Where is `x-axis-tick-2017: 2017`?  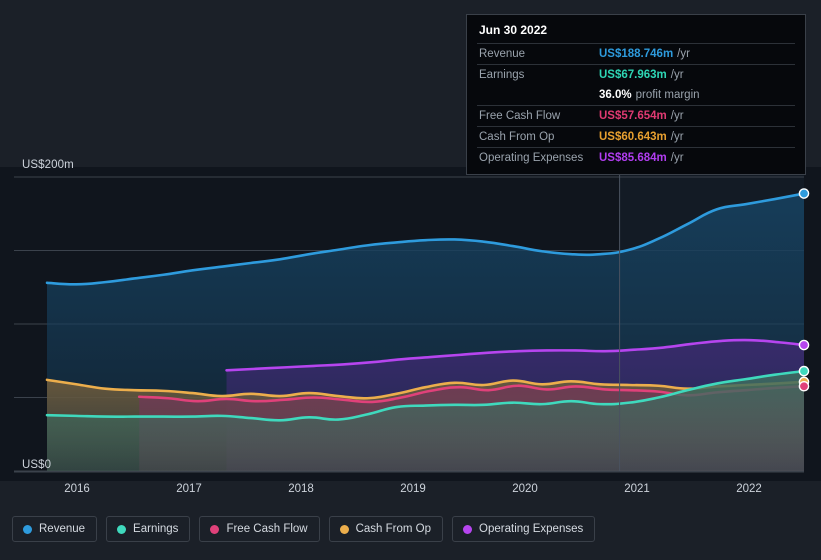 x-axis-tick-2017: 2017 is located at coordinates (189, 489).